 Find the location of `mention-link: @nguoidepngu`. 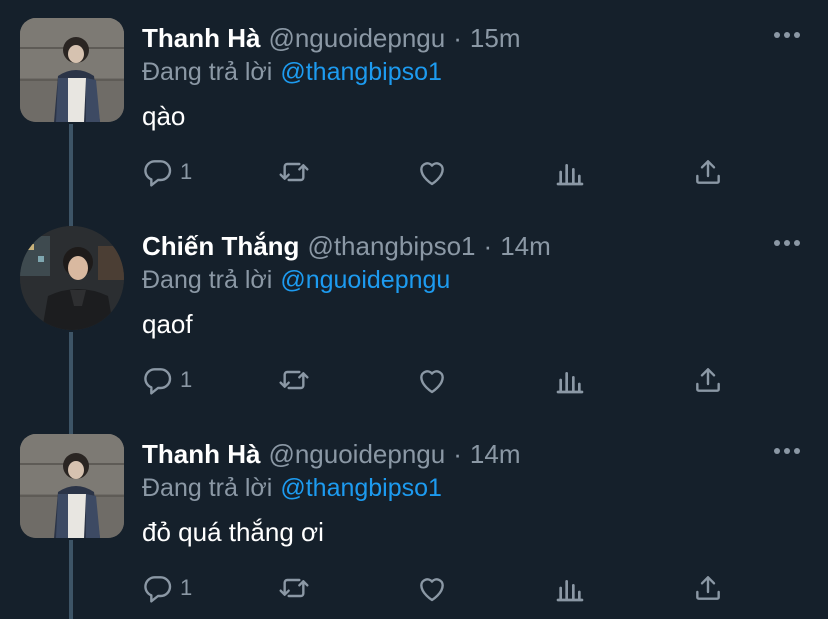

mention-link: @nguoidepngu is located at coordinates (365, 280).